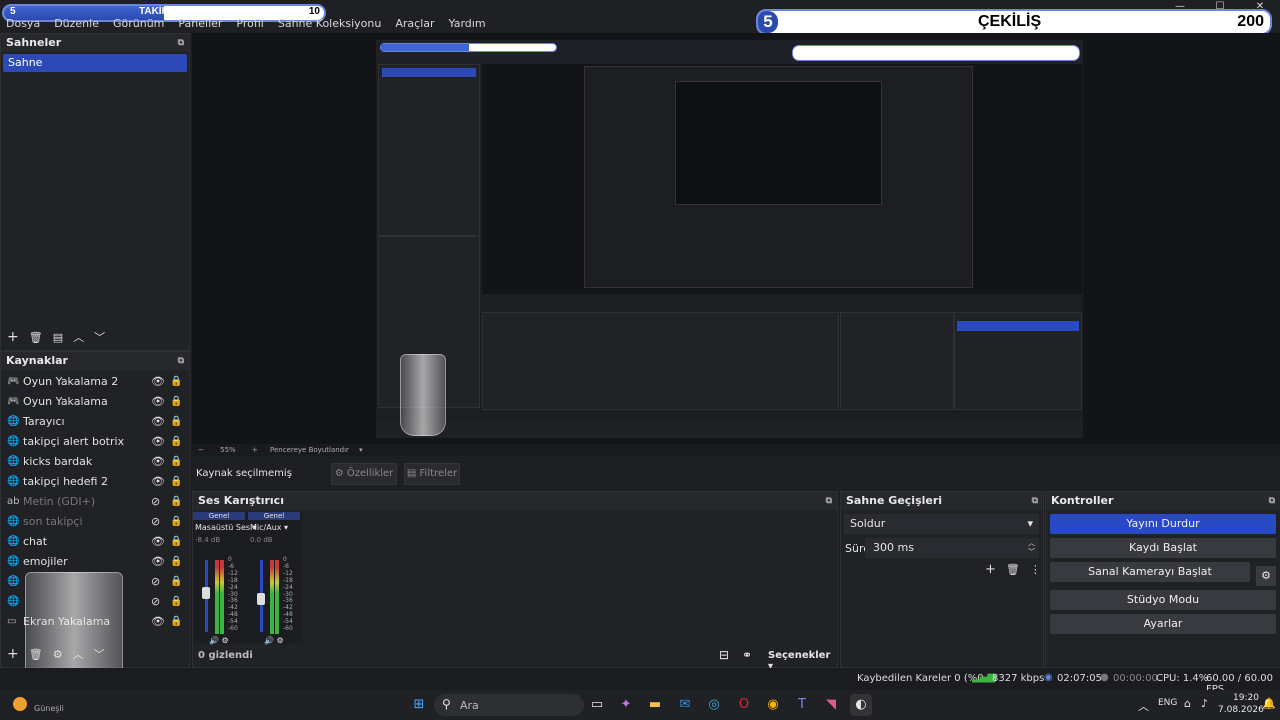 Image resolution: width=1280 pixels, height=720 pixels. What do you see at coordinates (1150, 572) in the screenshot?
I see `start-virtual-camera-button: Sanal Kamerayı Başlat` at bounding box center [1150, 572].